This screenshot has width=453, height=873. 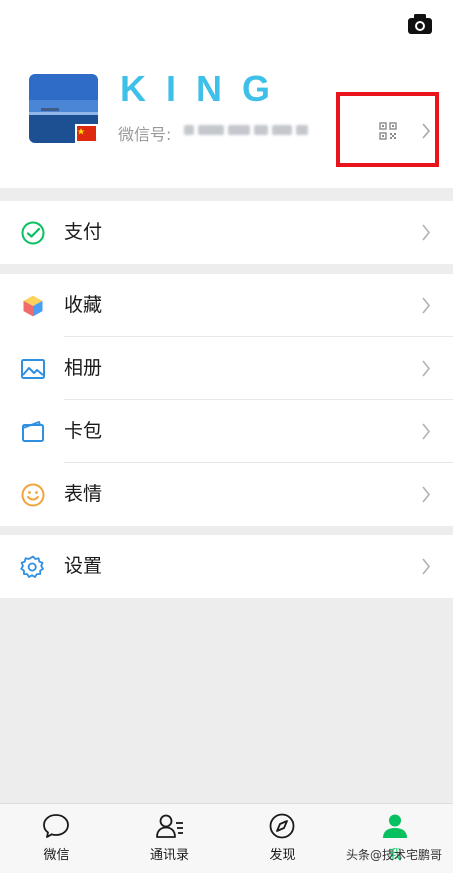 What do you see at coordinates (282, 855) in the screenshot?
I see `tab-label: 发现` at bounding box center [282, 855].